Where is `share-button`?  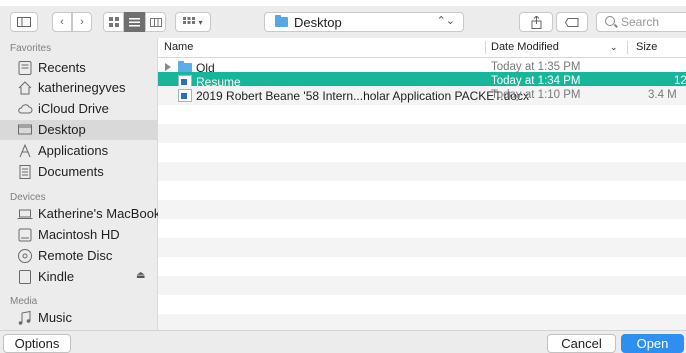
share-button is located at coordinates (536, 22).